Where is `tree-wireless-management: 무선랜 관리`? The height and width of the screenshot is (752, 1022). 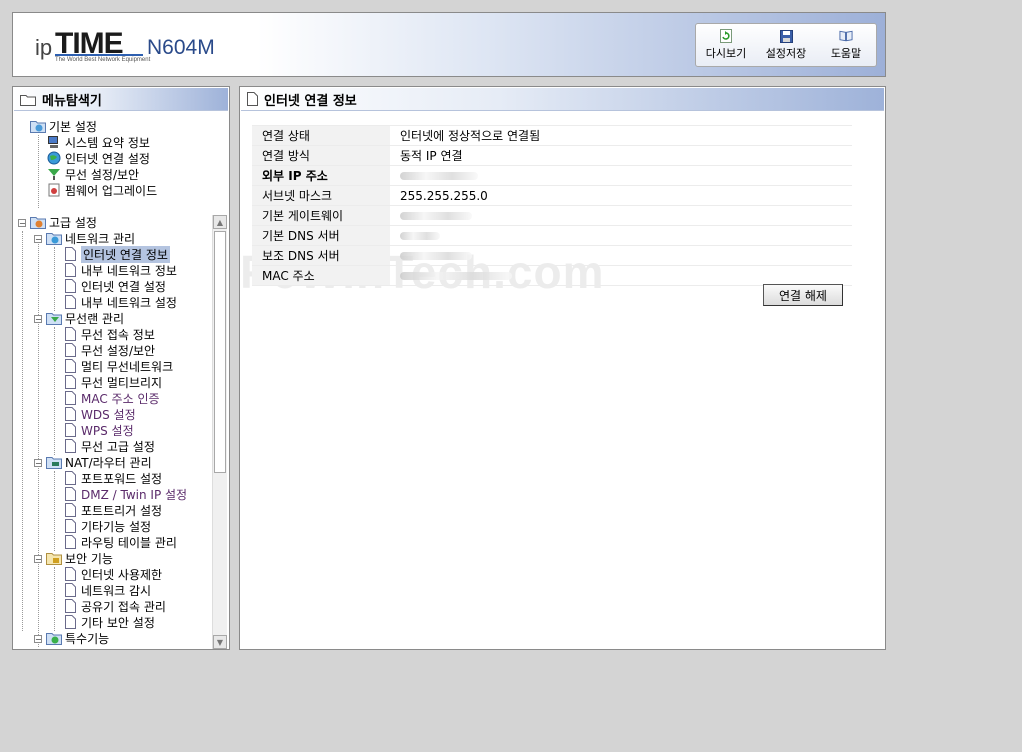
tree-wireless-management: 무선랜 관리 is located at coordinates (85, 318).